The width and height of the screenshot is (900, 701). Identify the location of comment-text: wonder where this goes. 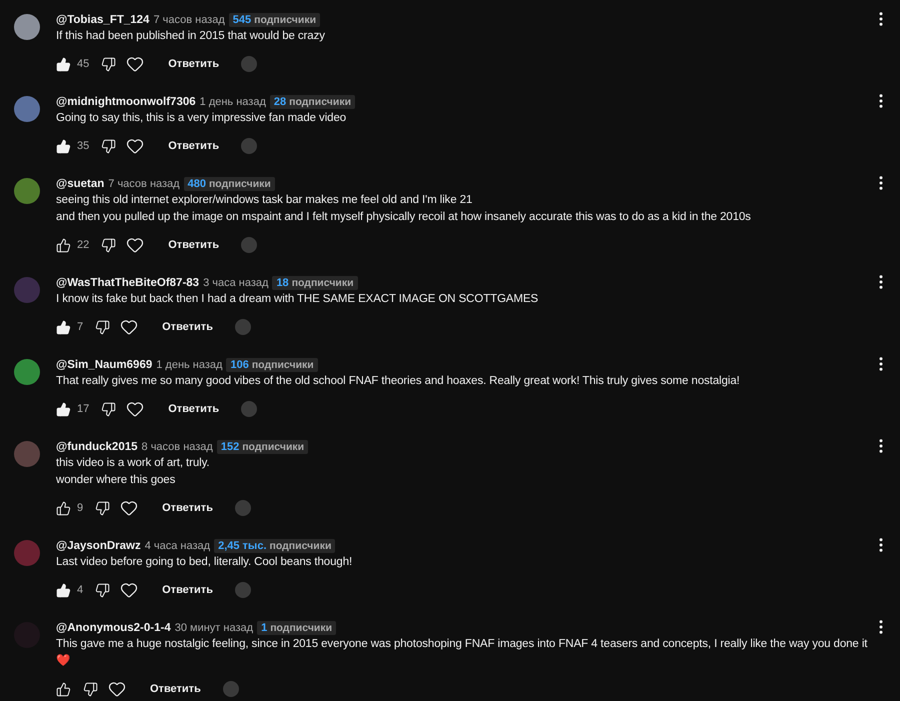
(116, 480).